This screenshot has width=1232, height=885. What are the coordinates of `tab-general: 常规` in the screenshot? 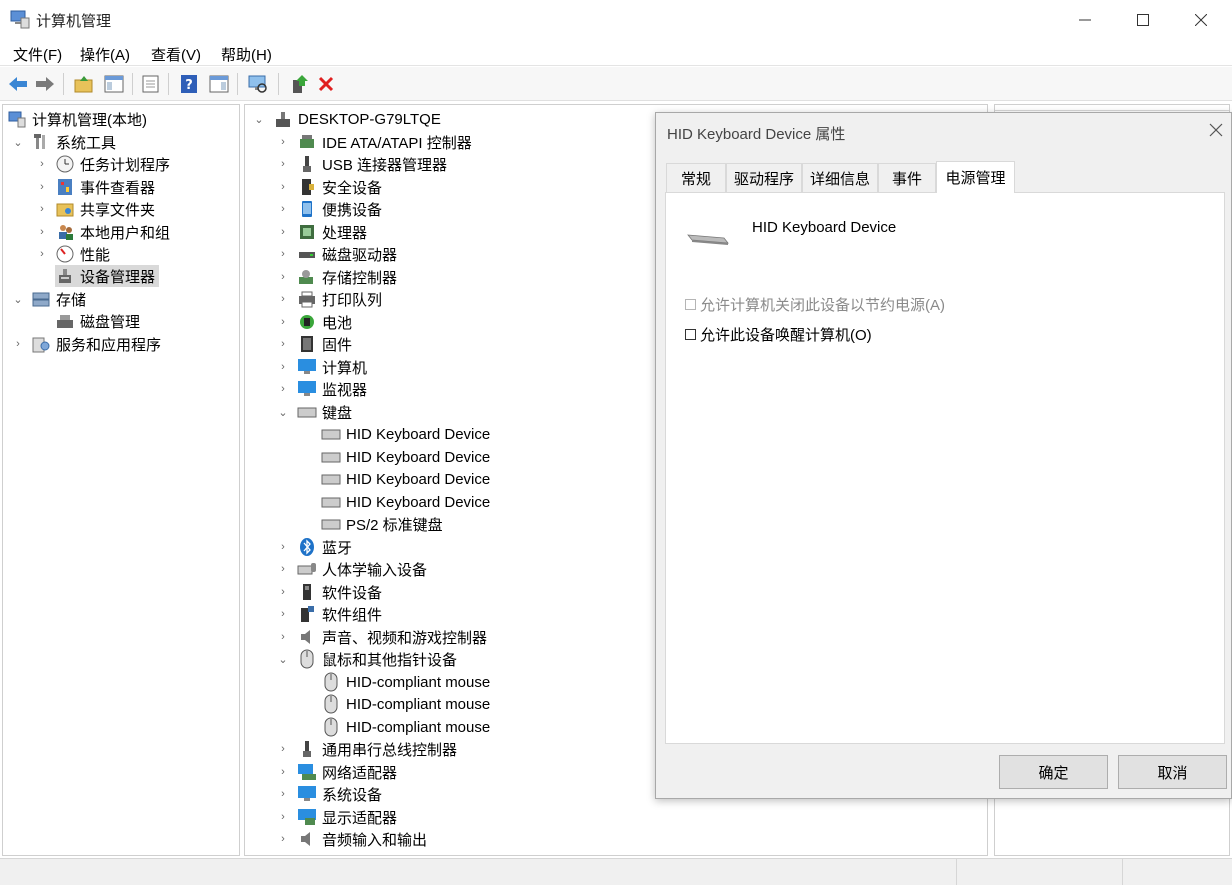 It's located at (696, 177).